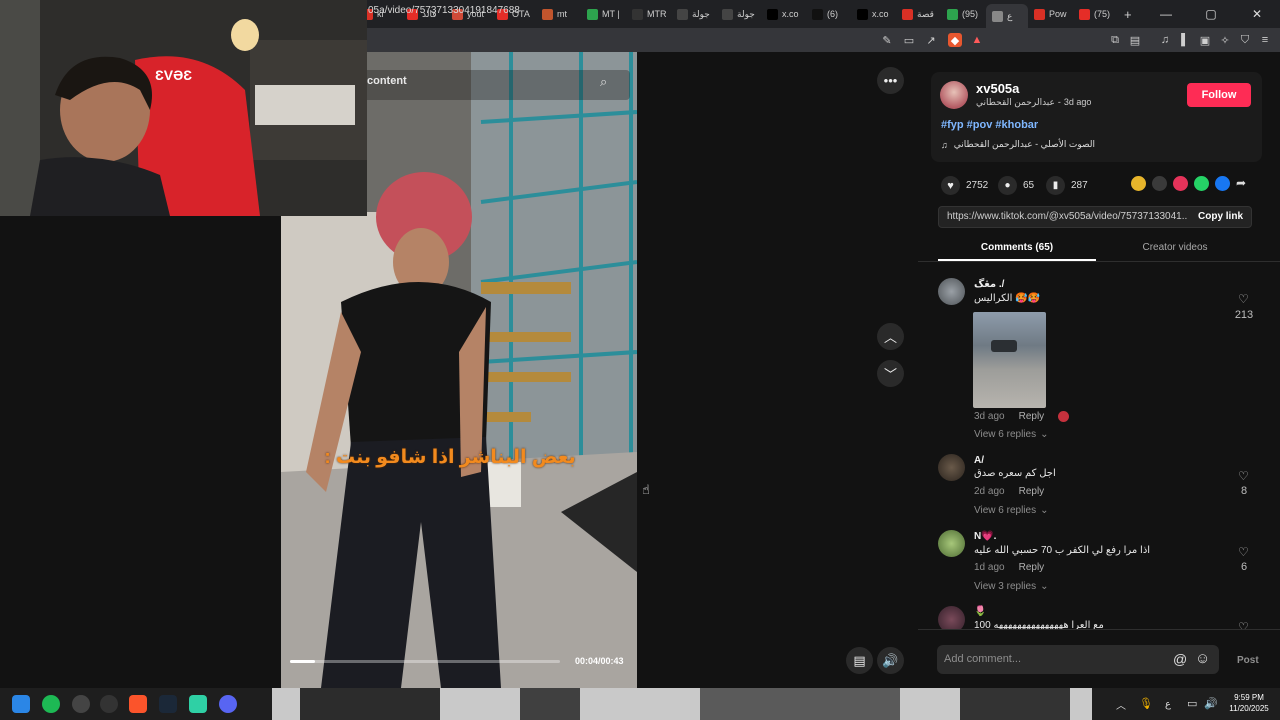 The width and height of the screenshot is (1280, 720). Describe the element at coordinates (890, 336) in the screenshot. I see `previous-video-button: ︿` at that location.